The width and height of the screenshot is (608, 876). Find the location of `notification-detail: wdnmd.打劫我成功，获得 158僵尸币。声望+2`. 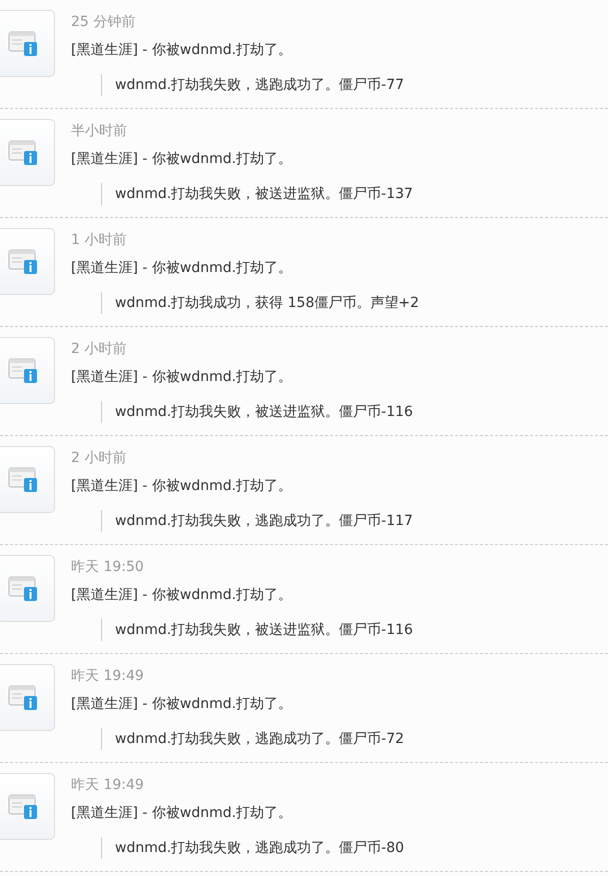

notification-detail: wdnmd.打劫我成功，获得 158僵尸币。声望+2 is located at coordinates (267, 303).